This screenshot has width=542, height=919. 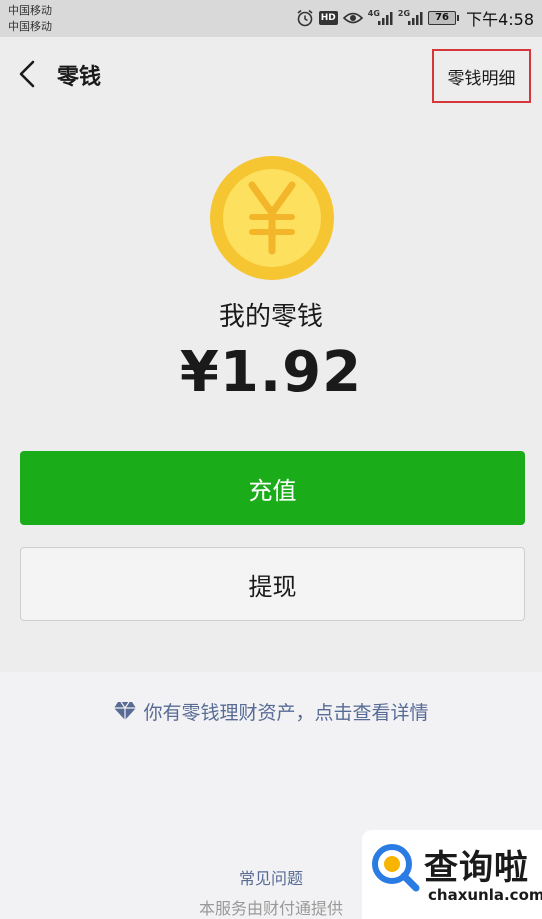 I want to click on change-details-link: 零钱明细, so click(x=481, y=76).